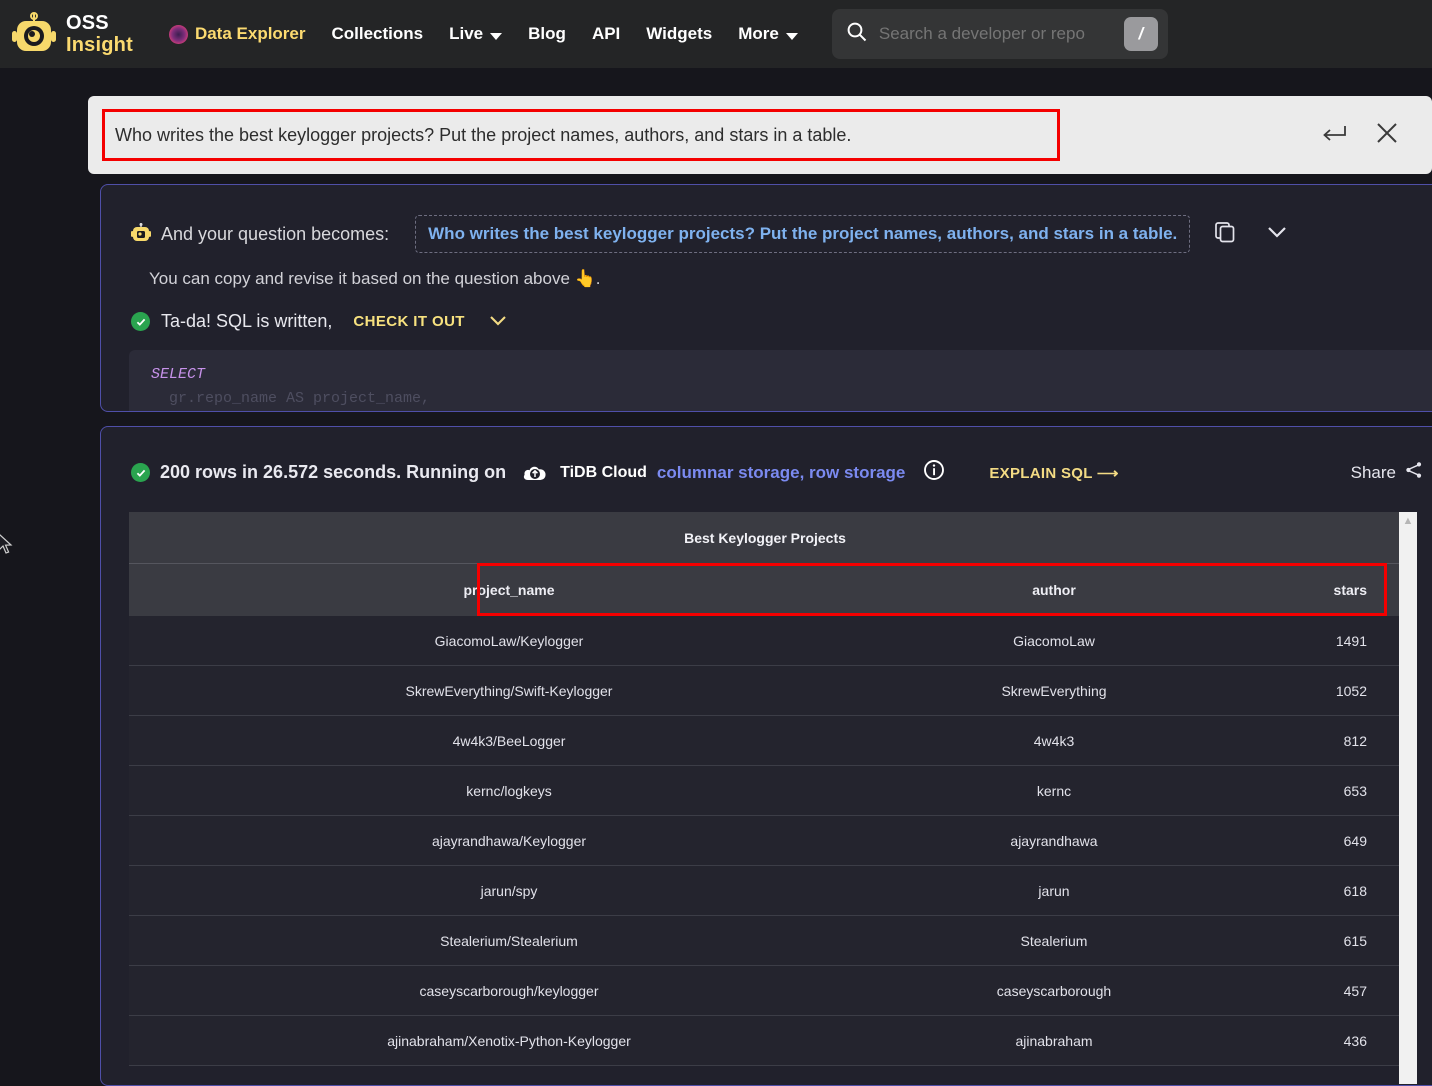 Image resolution: width=1432 pixels, height=1086 pixels. I want to click on robot-icon, so click(141, 234).